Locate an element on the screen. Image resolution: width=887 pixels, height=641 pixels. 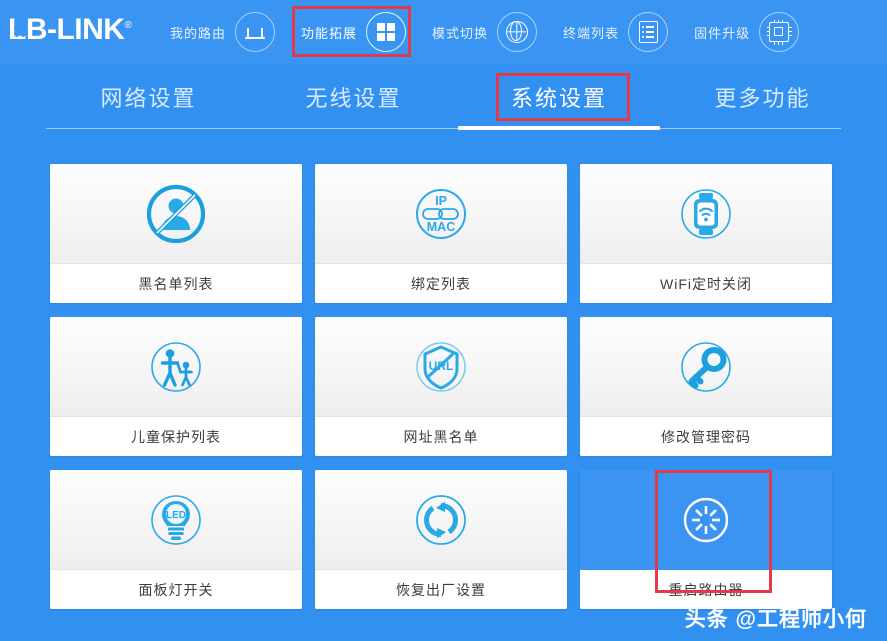
nav-item-feature-expansion: 功能拓展 is located at coordinates (354, 32).